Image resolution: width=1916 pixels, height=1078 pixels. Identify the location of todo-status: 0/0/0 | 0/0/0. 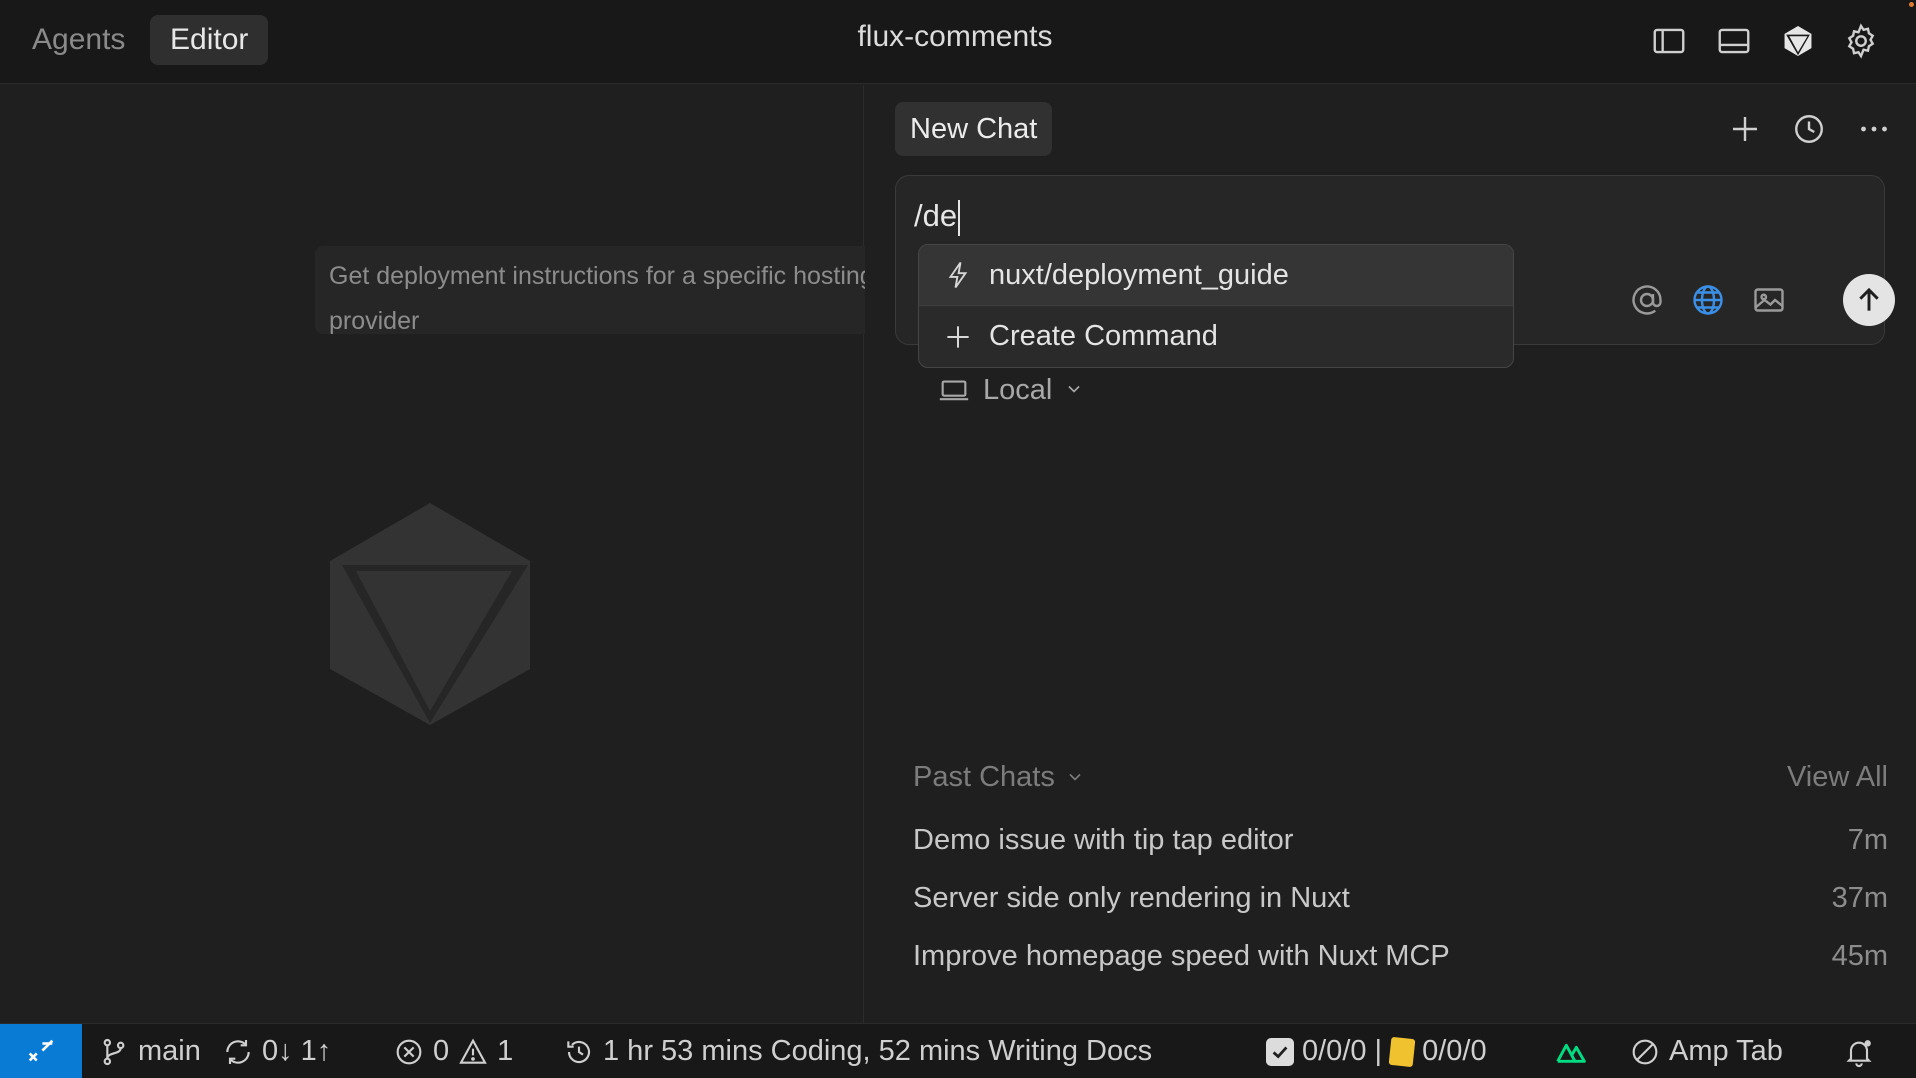
(1376, 1051).